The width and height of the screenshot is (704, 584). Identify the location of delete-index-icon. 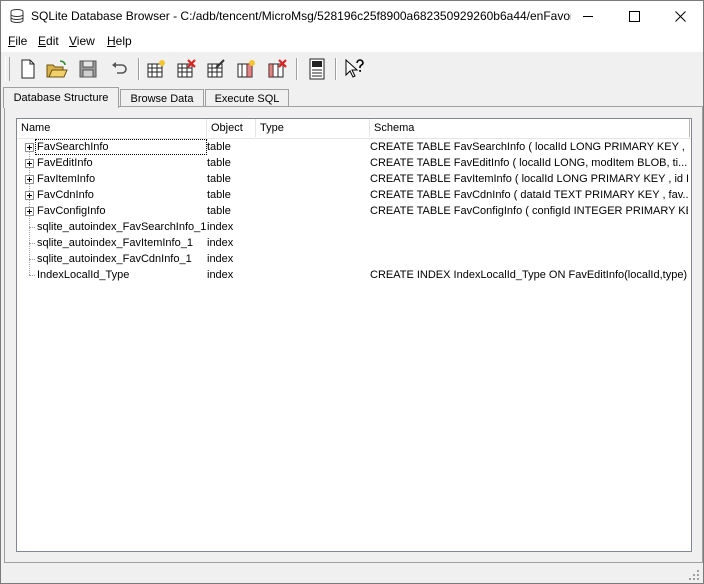
(277, 68).